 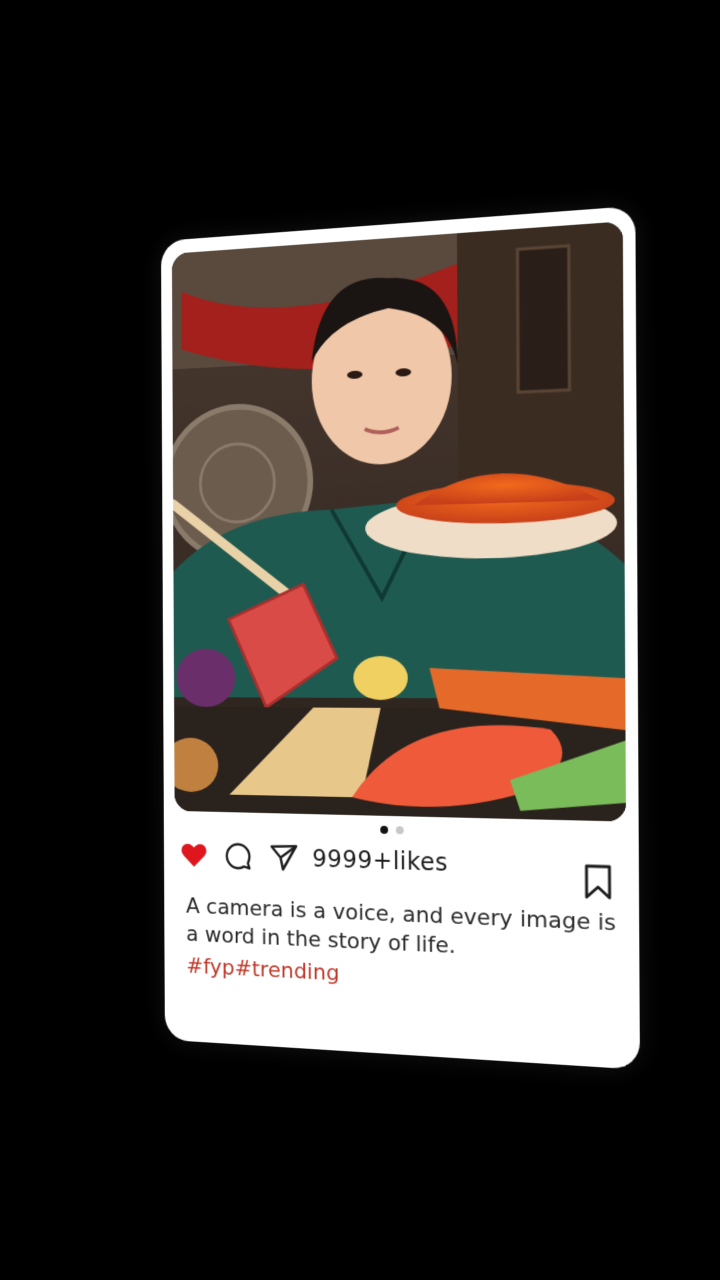 What do you see at coordinates (238, 856) in the screenshot?
I see `comment-icon` at bounding box center [238, 856].